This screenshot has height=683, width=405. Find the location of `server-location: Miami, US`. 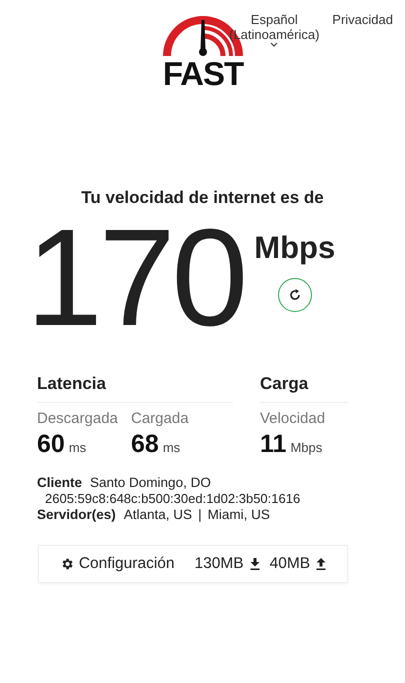

server-location: Miami, US is located at coordinates (239, 515).